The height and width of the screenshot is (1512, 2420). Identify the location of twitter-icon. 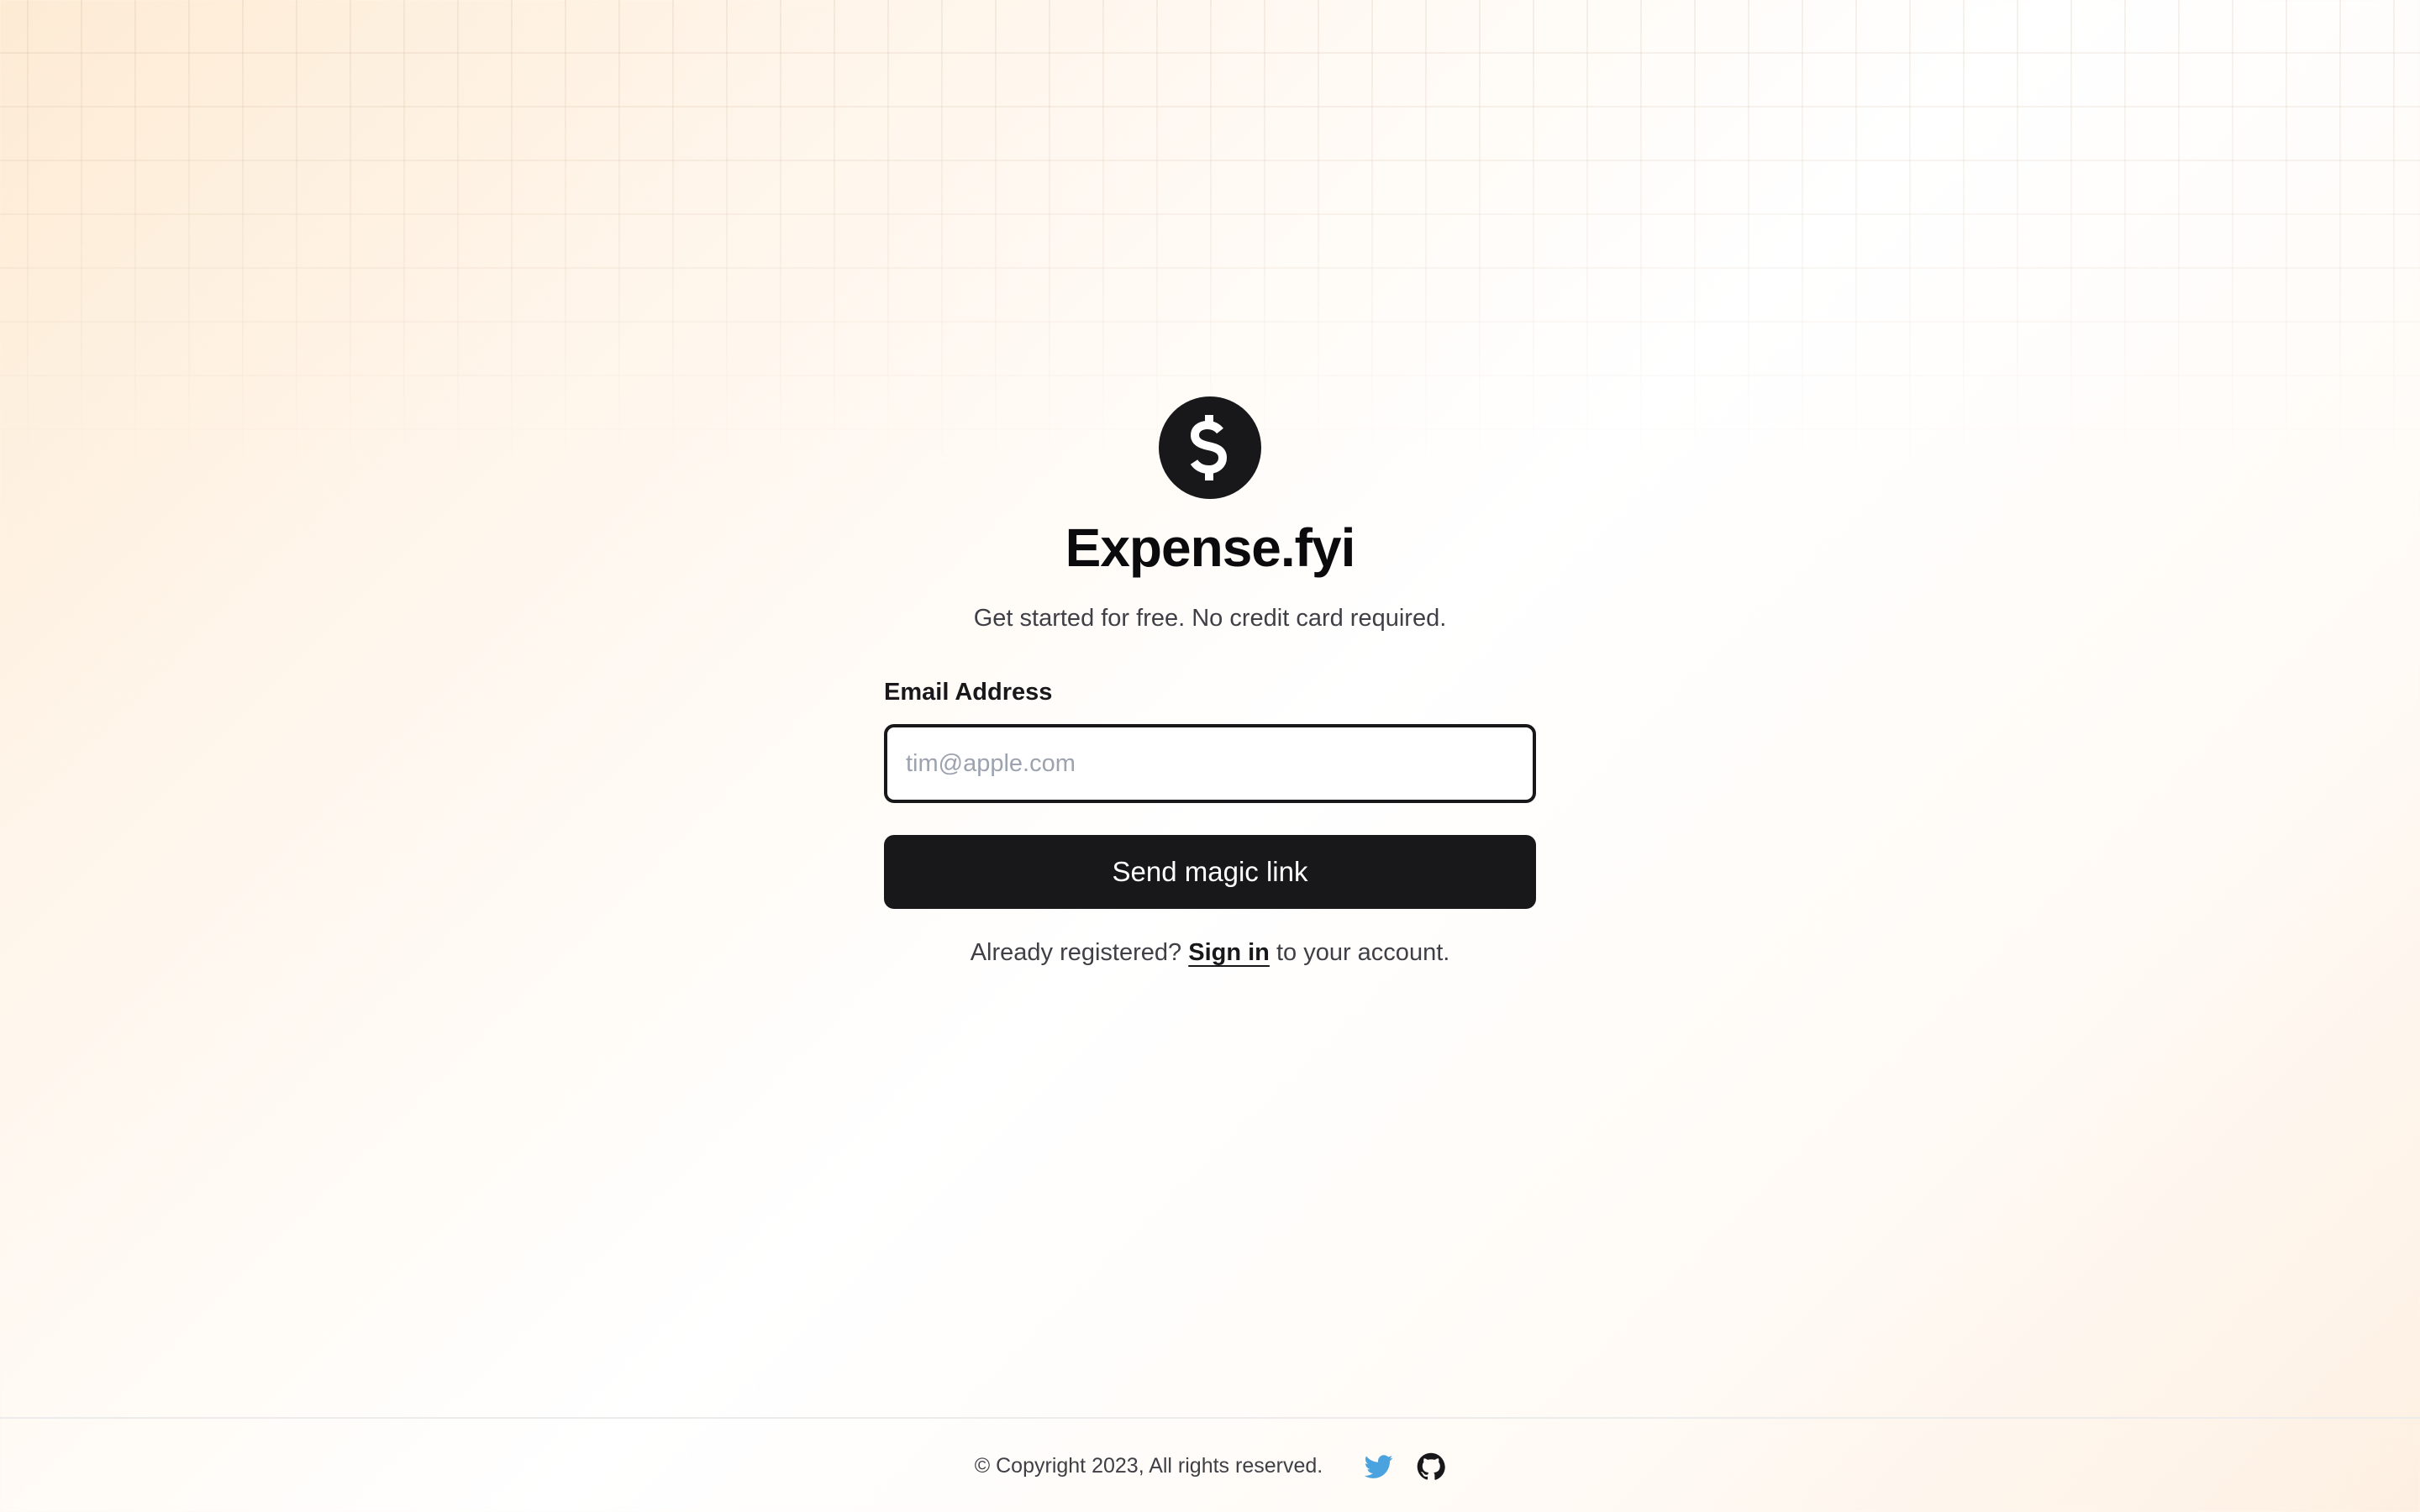
(1379, 1466).